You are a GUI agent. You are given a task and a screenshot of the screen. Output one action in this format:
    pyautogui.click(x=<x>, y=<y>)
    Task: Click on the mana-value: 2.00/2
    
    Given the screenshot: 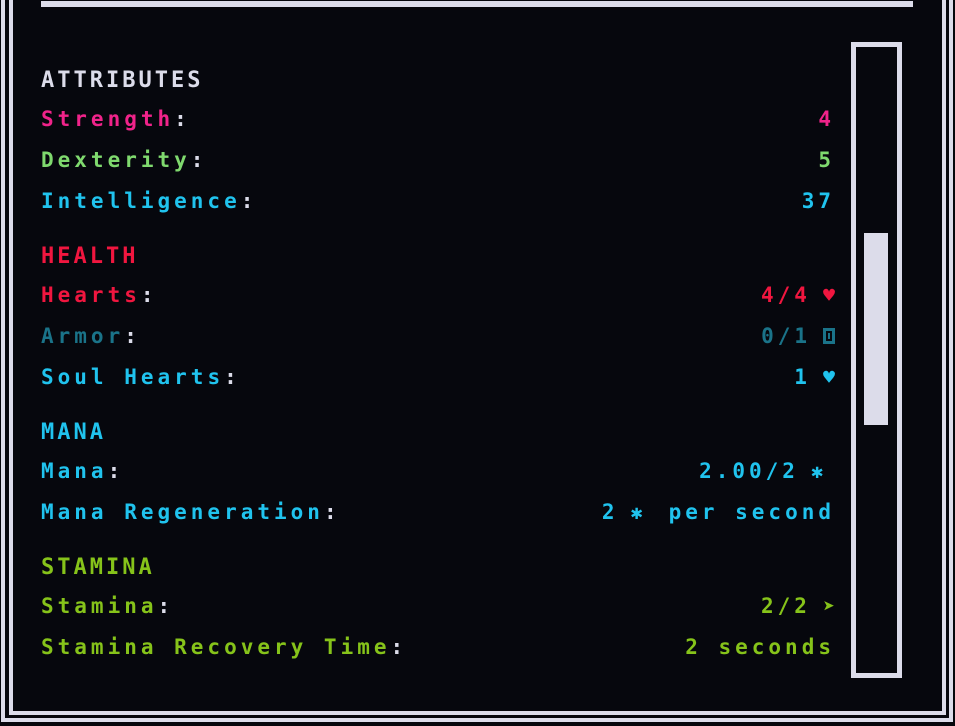 What is the action you would take?
    pyautogui.click(x=749, y=470)
    